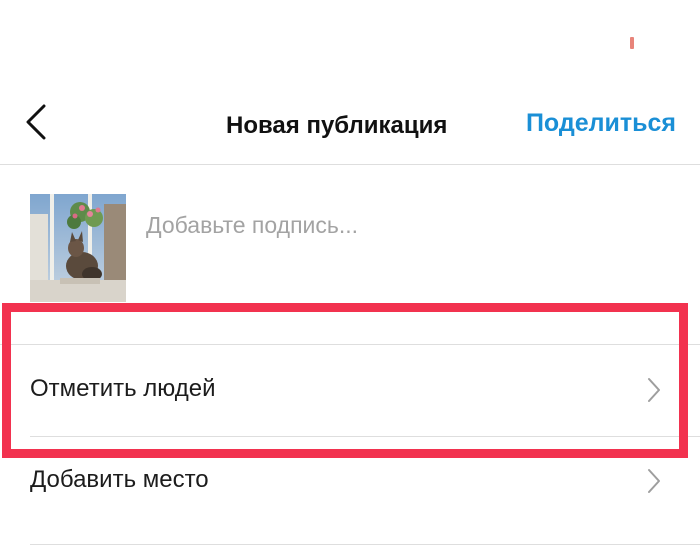 The width and height of the screenshot is (700, 546). I want to click on post-thumbnail, so click(78, 248).